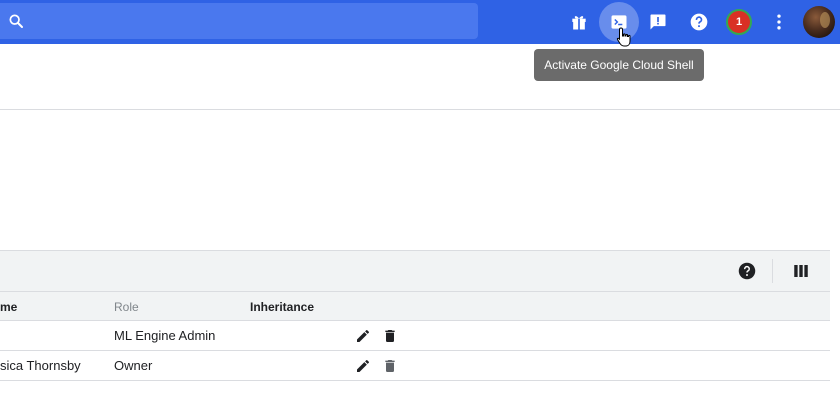 Image resolution: width=840 pixels, height=420 pixels. I want to click on gift-button, so click(579, 22).